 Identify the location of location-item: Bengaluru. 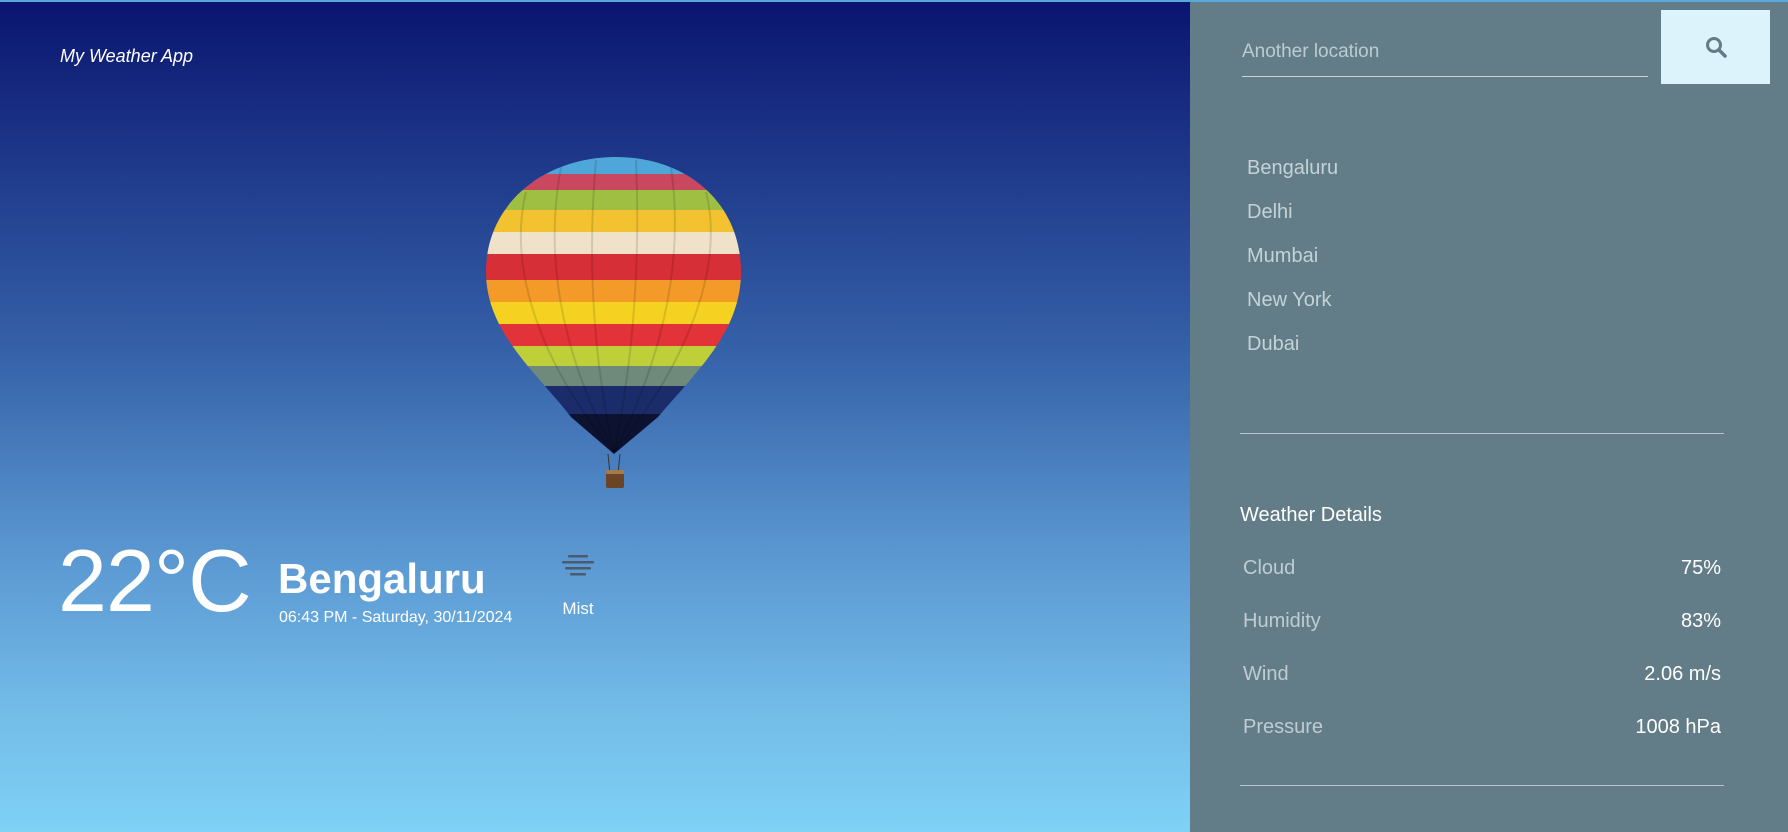
(1292, 178).